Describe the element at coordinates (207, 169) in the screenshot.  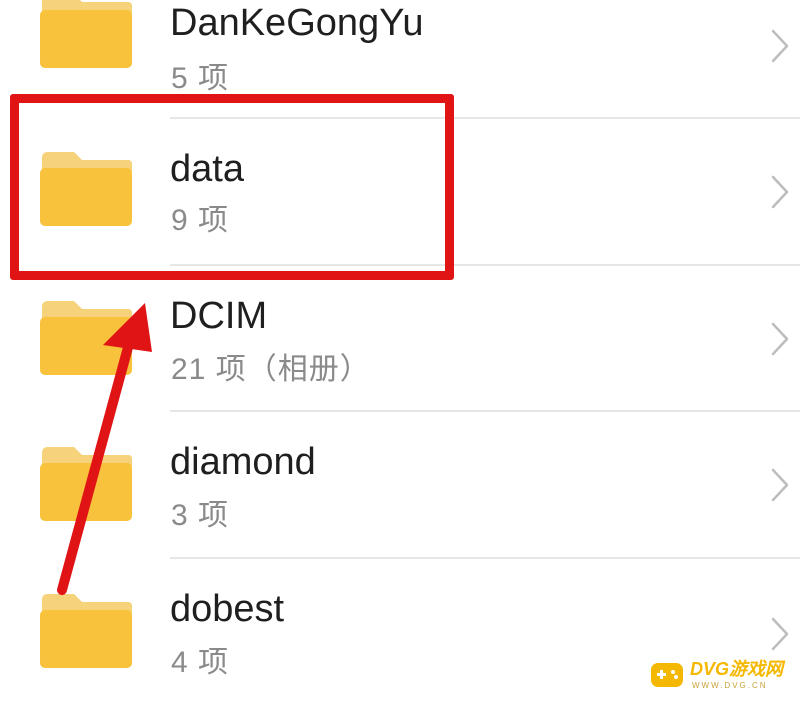
I see `folder-name: data` at that location.